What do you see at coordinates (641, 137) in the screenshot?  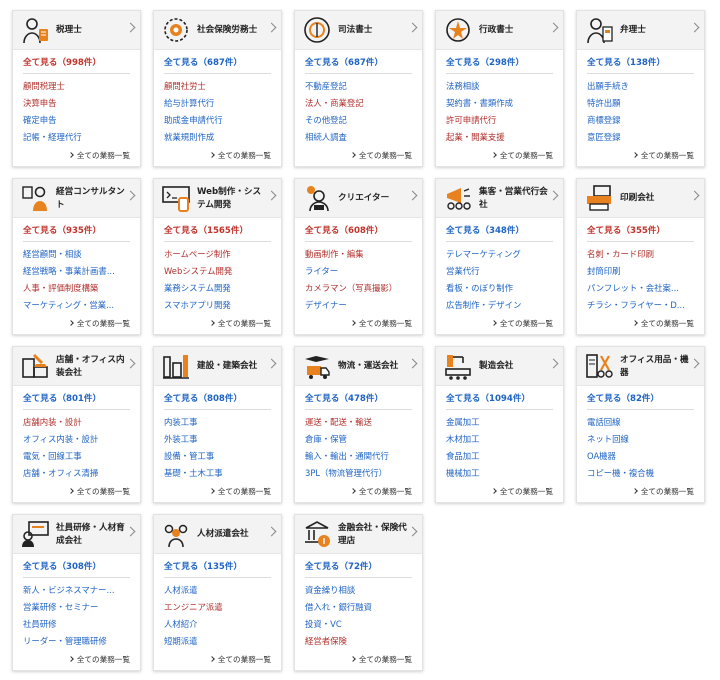 I see `service-link: 意匠登録` at bounding box center [641, 137].